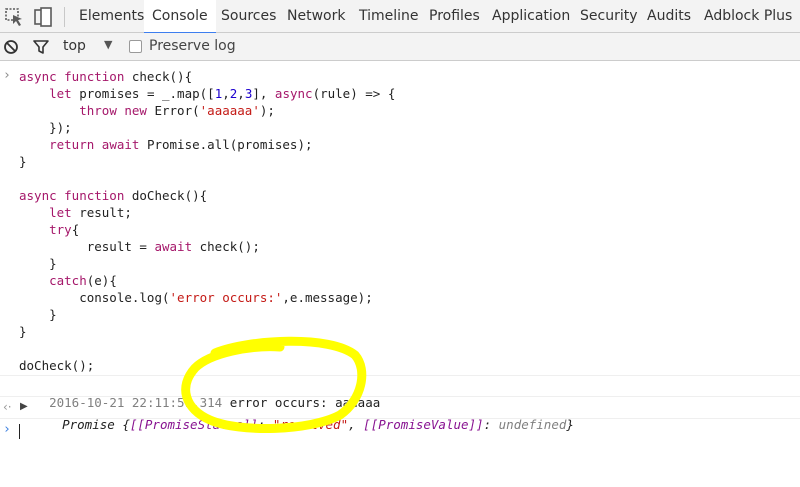 This screenshot has width=800, height=487. Describe the element at coordinates (180, 17) in the screenshot. I see `tab-console: Console` at that location.